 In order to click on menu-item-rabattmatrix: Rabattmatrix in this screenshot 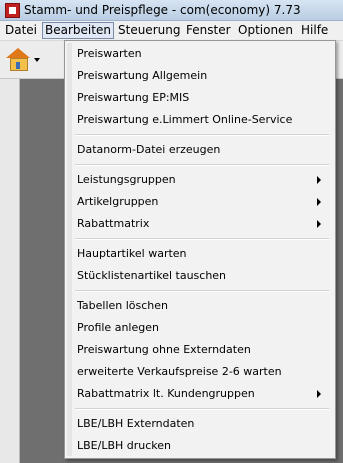, I will do `click(202, 223)`.